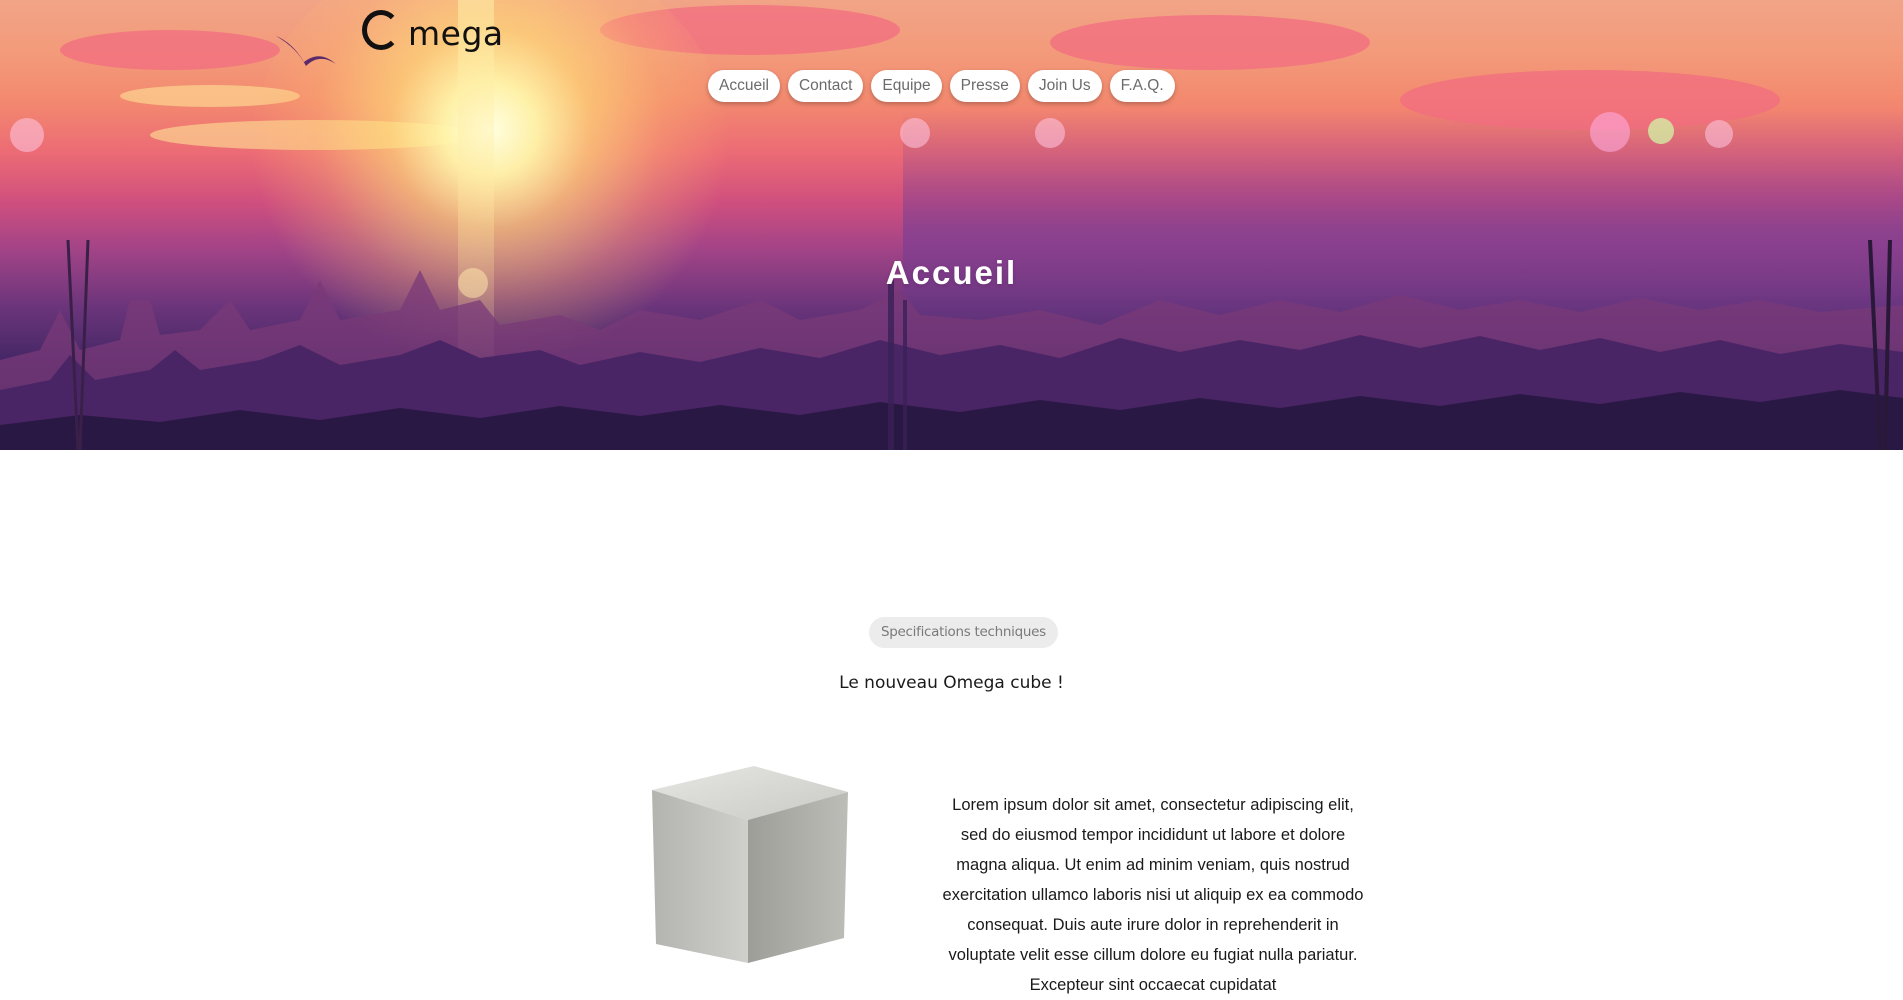 The height and width of the screenshot is (1000, 1903). What do you see at coordinates (951, 273) in the screenshot?
I see `hero-title: Accueil` at bounding box center [951, 273].